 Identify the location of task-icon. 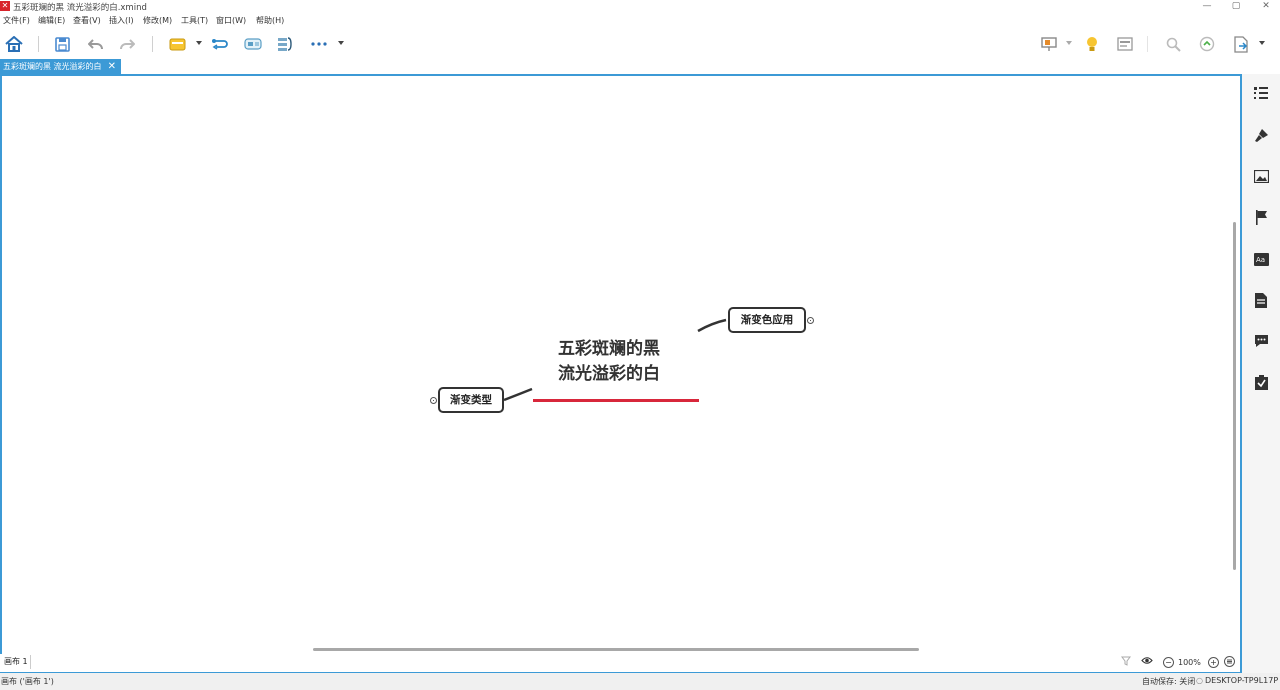
(1261, 382).